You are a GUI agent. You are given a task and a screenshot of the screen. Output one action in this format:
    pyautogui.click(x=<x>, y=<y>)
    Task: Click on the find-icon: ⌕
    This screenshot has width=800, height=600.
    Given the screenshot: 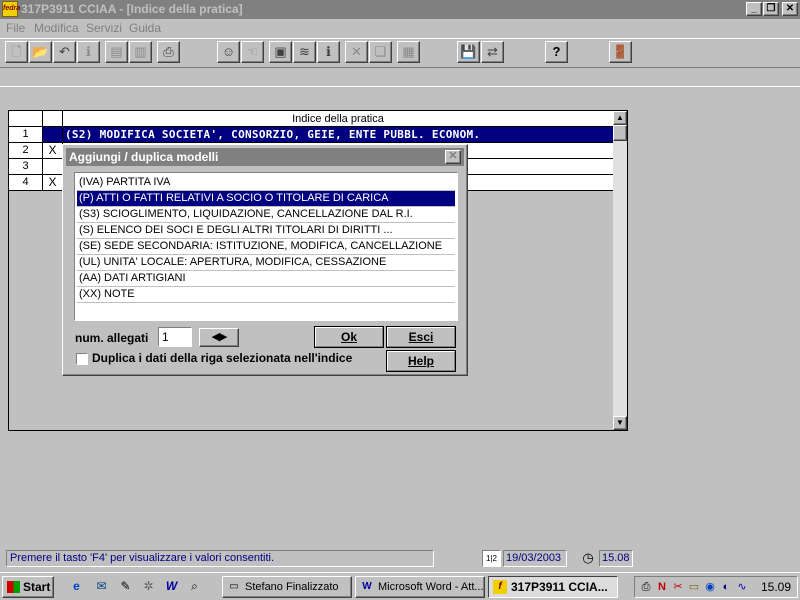 What is the action you would take?
    pyautogui.click(x=194, y=586)
    